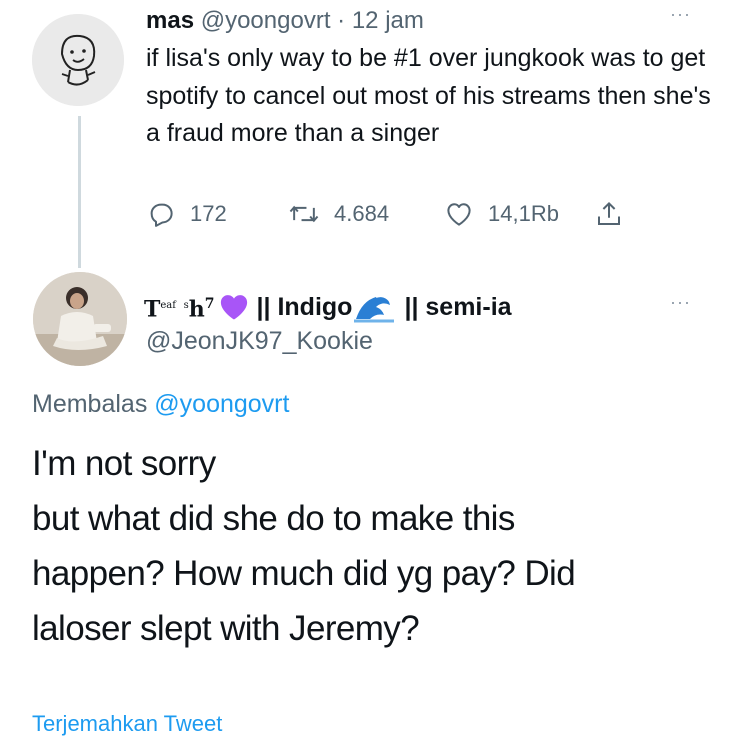 The height and width of the screenshot is (736, 750). I want to click on avatar-mas, so click(78, 60).